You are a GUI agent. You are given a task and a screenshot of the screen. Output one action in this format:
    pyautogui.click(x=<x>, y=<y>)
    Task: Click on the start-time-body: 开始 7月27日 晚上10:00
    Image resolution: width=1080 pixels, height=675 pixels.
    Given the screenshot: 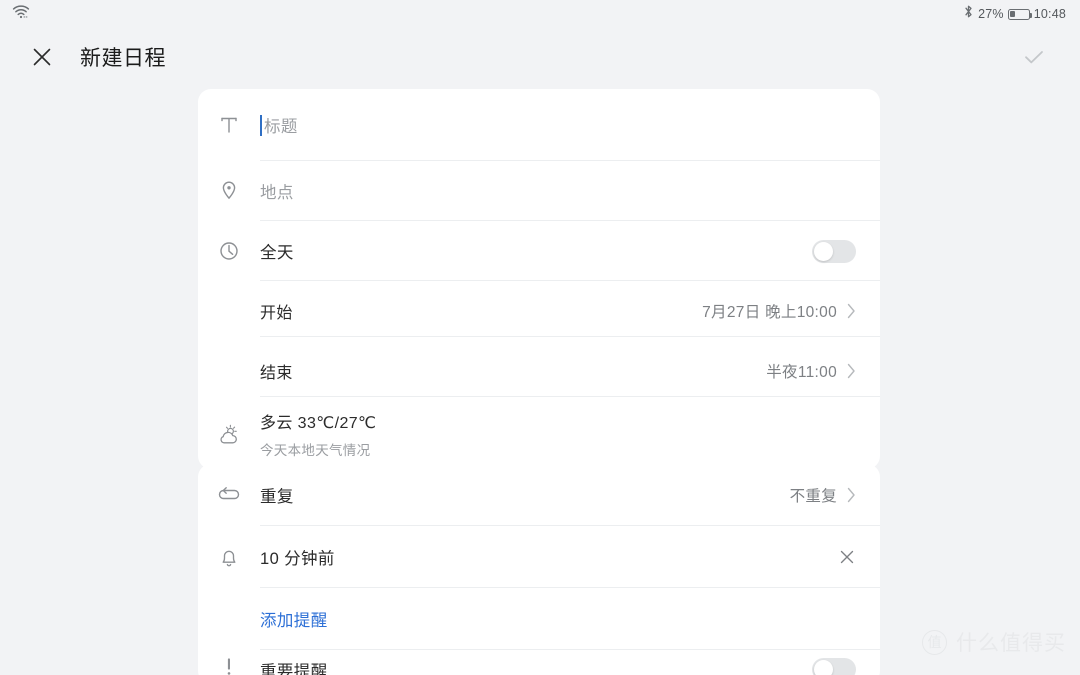 What is the action you would take?
    pyautogui.click(x=570, y=311)
    